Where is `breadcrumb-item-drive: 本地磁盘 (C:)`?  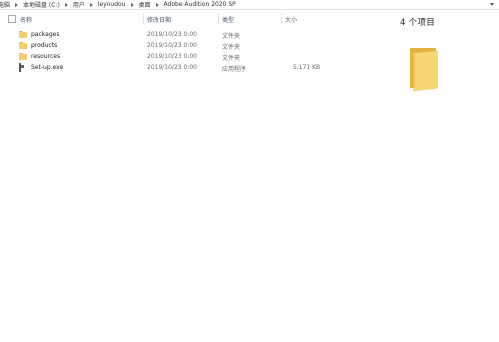 breadcrumb-item-drive: 本地磁盘 (C:) is located at coordinates (41, 4).